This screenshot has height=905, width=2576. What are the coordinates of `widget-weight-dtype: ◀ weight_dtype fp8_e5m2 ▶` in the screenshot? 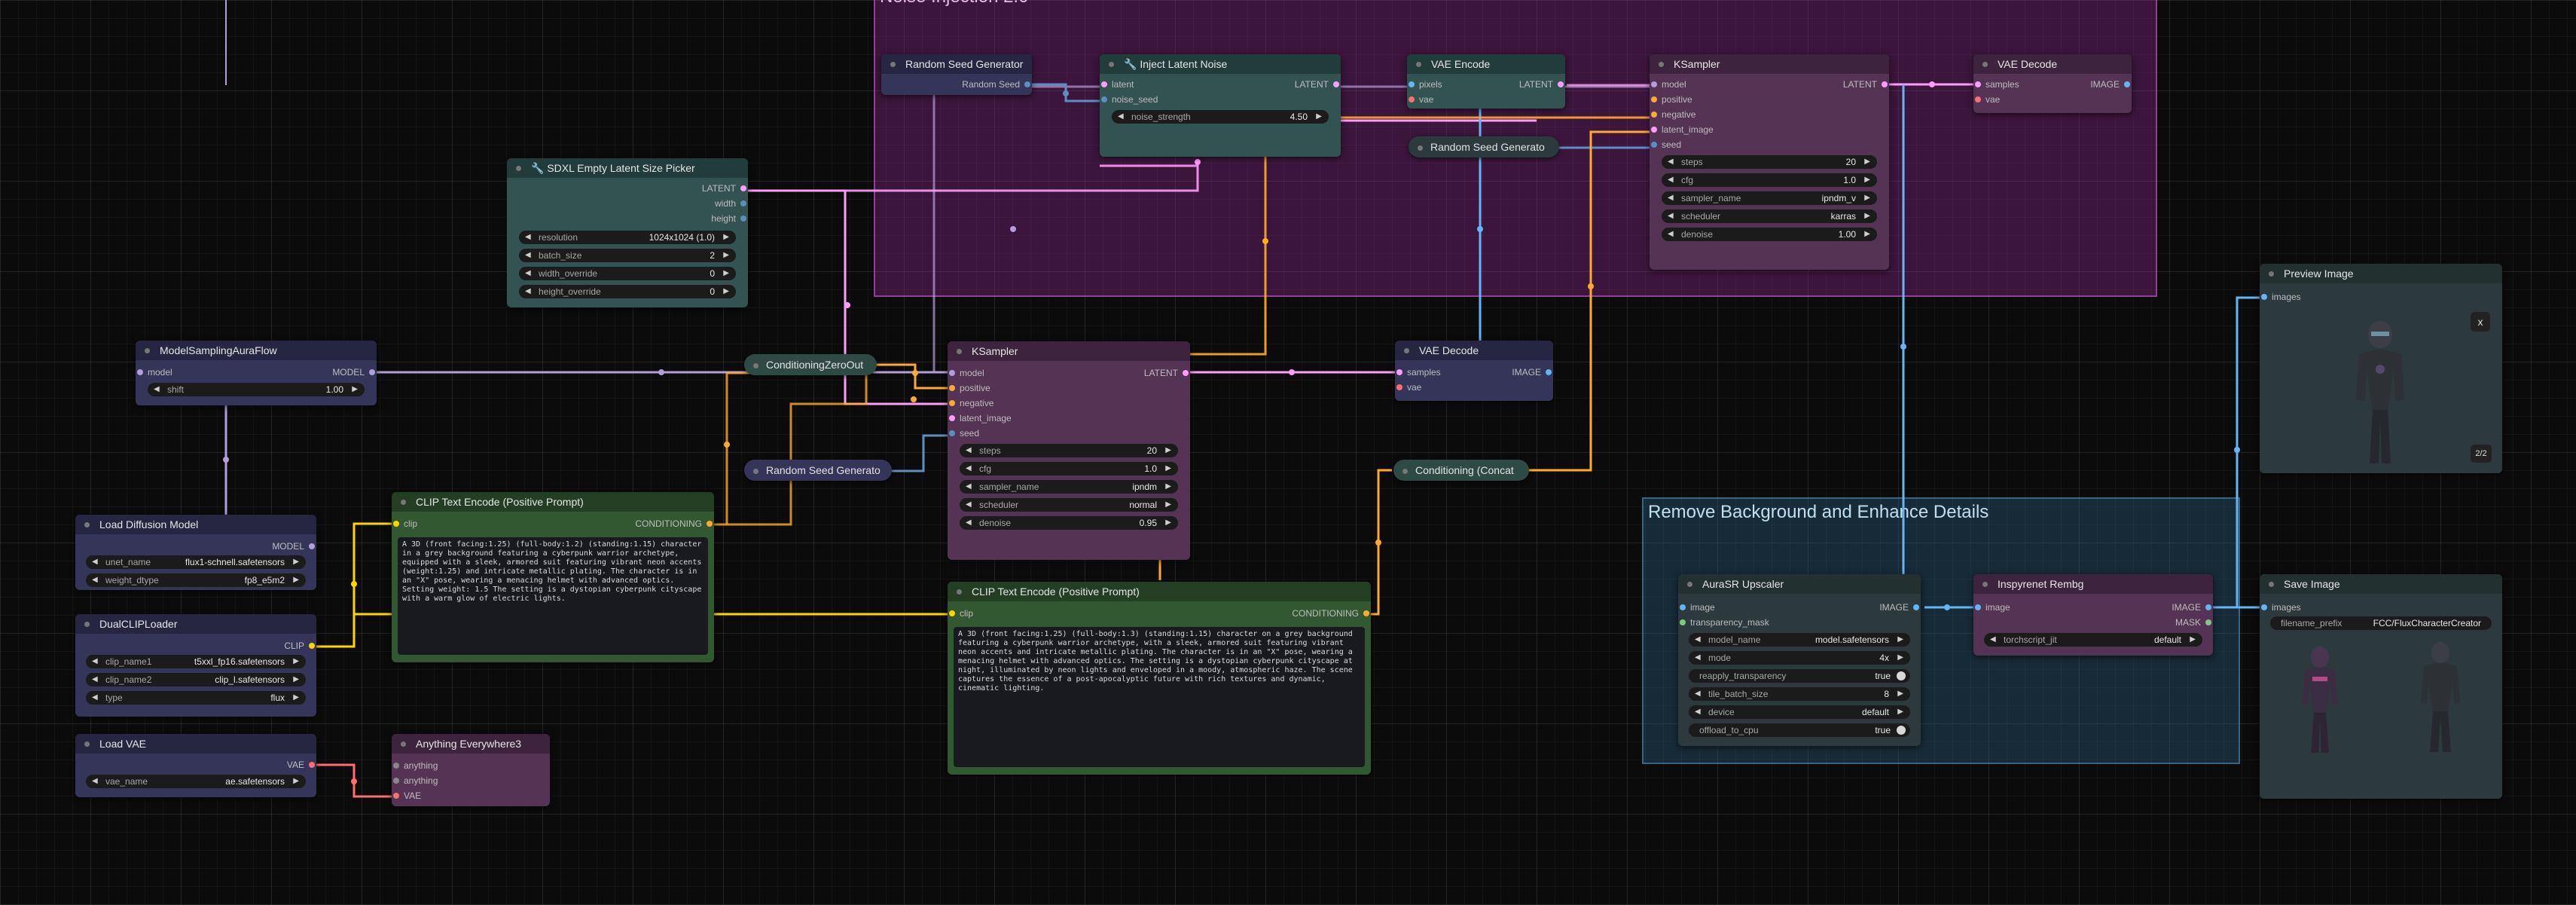 It's located at (196, 580).